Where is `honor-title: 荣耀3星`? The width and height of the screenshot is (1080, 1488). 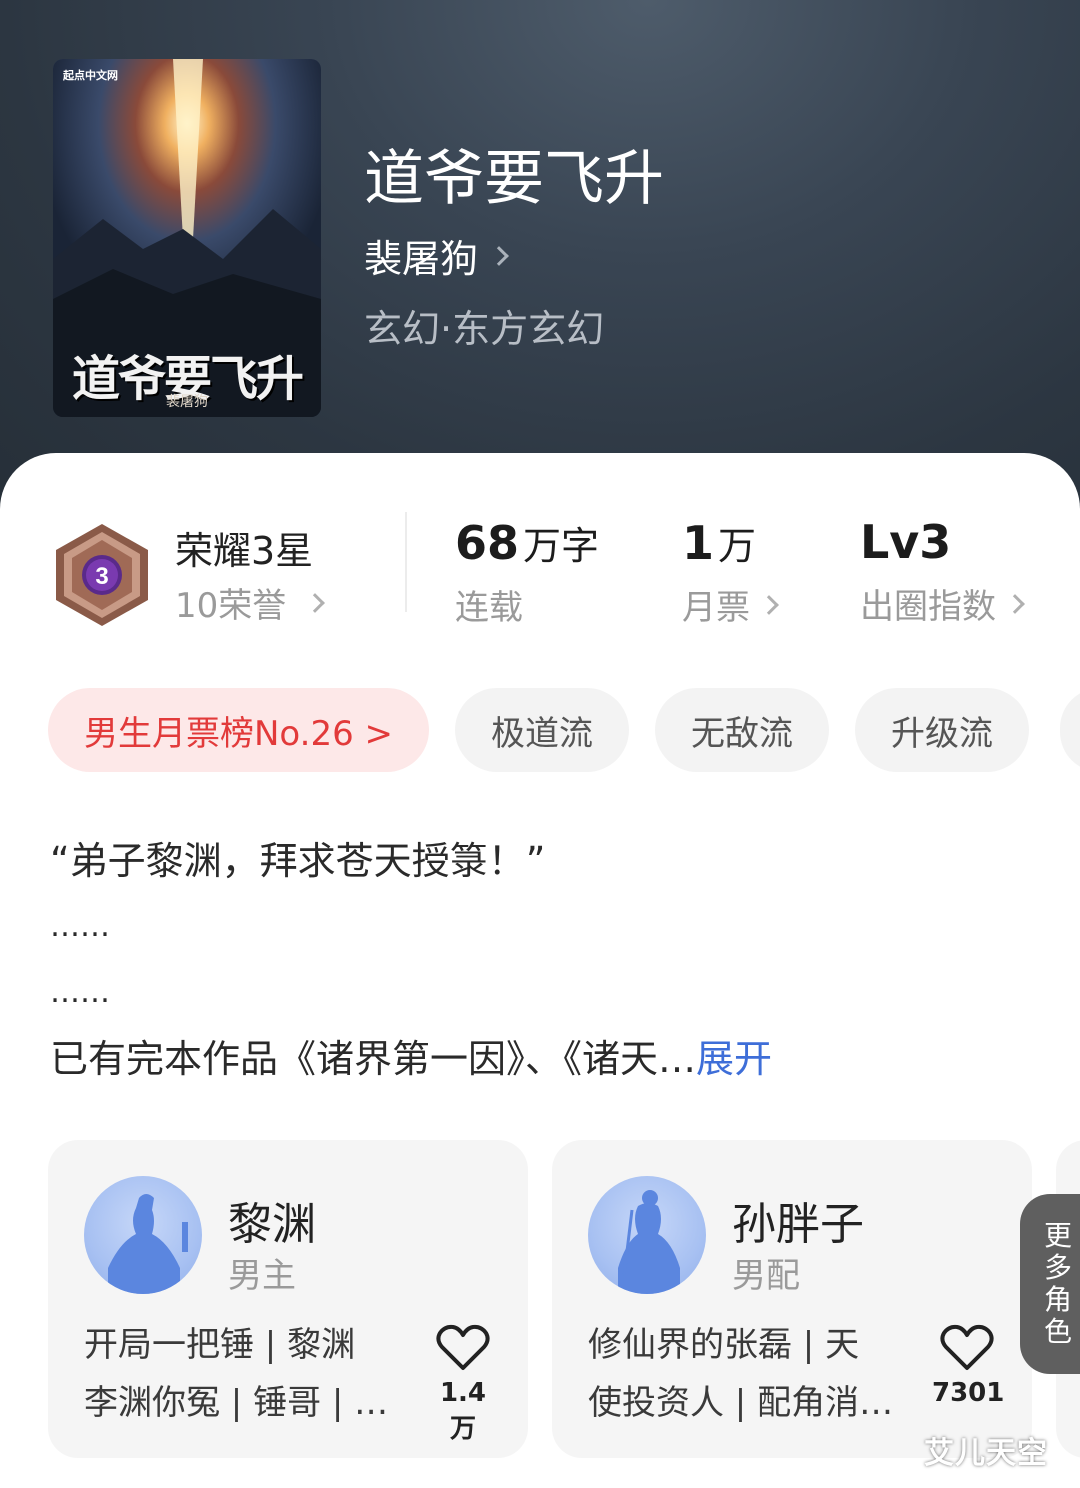
honor-title: 荣耀3星 is located at coordinates (244, 547).